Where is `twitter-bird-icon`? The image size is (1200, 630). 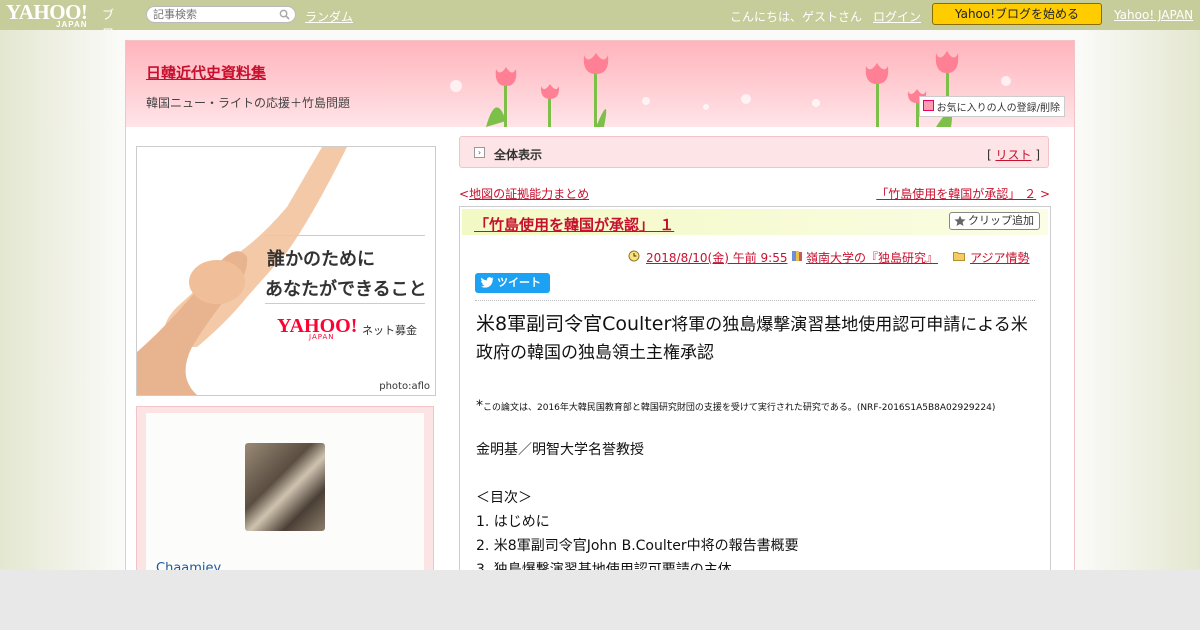
twitter-bird-icon is located at coordinates (487, 282).